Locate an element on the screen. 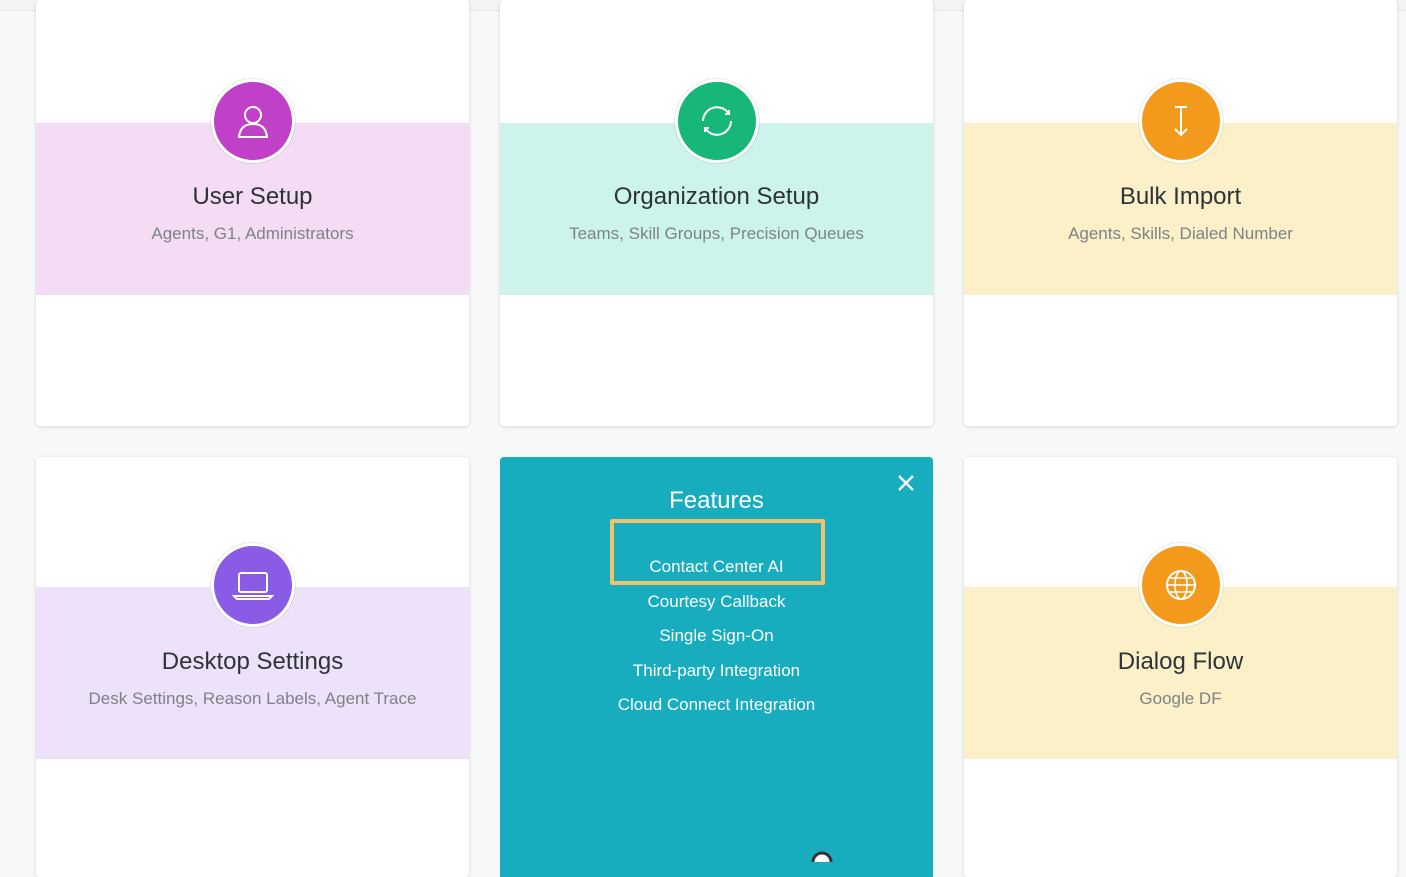  laptop-icon is located at coordinates (252, 585).